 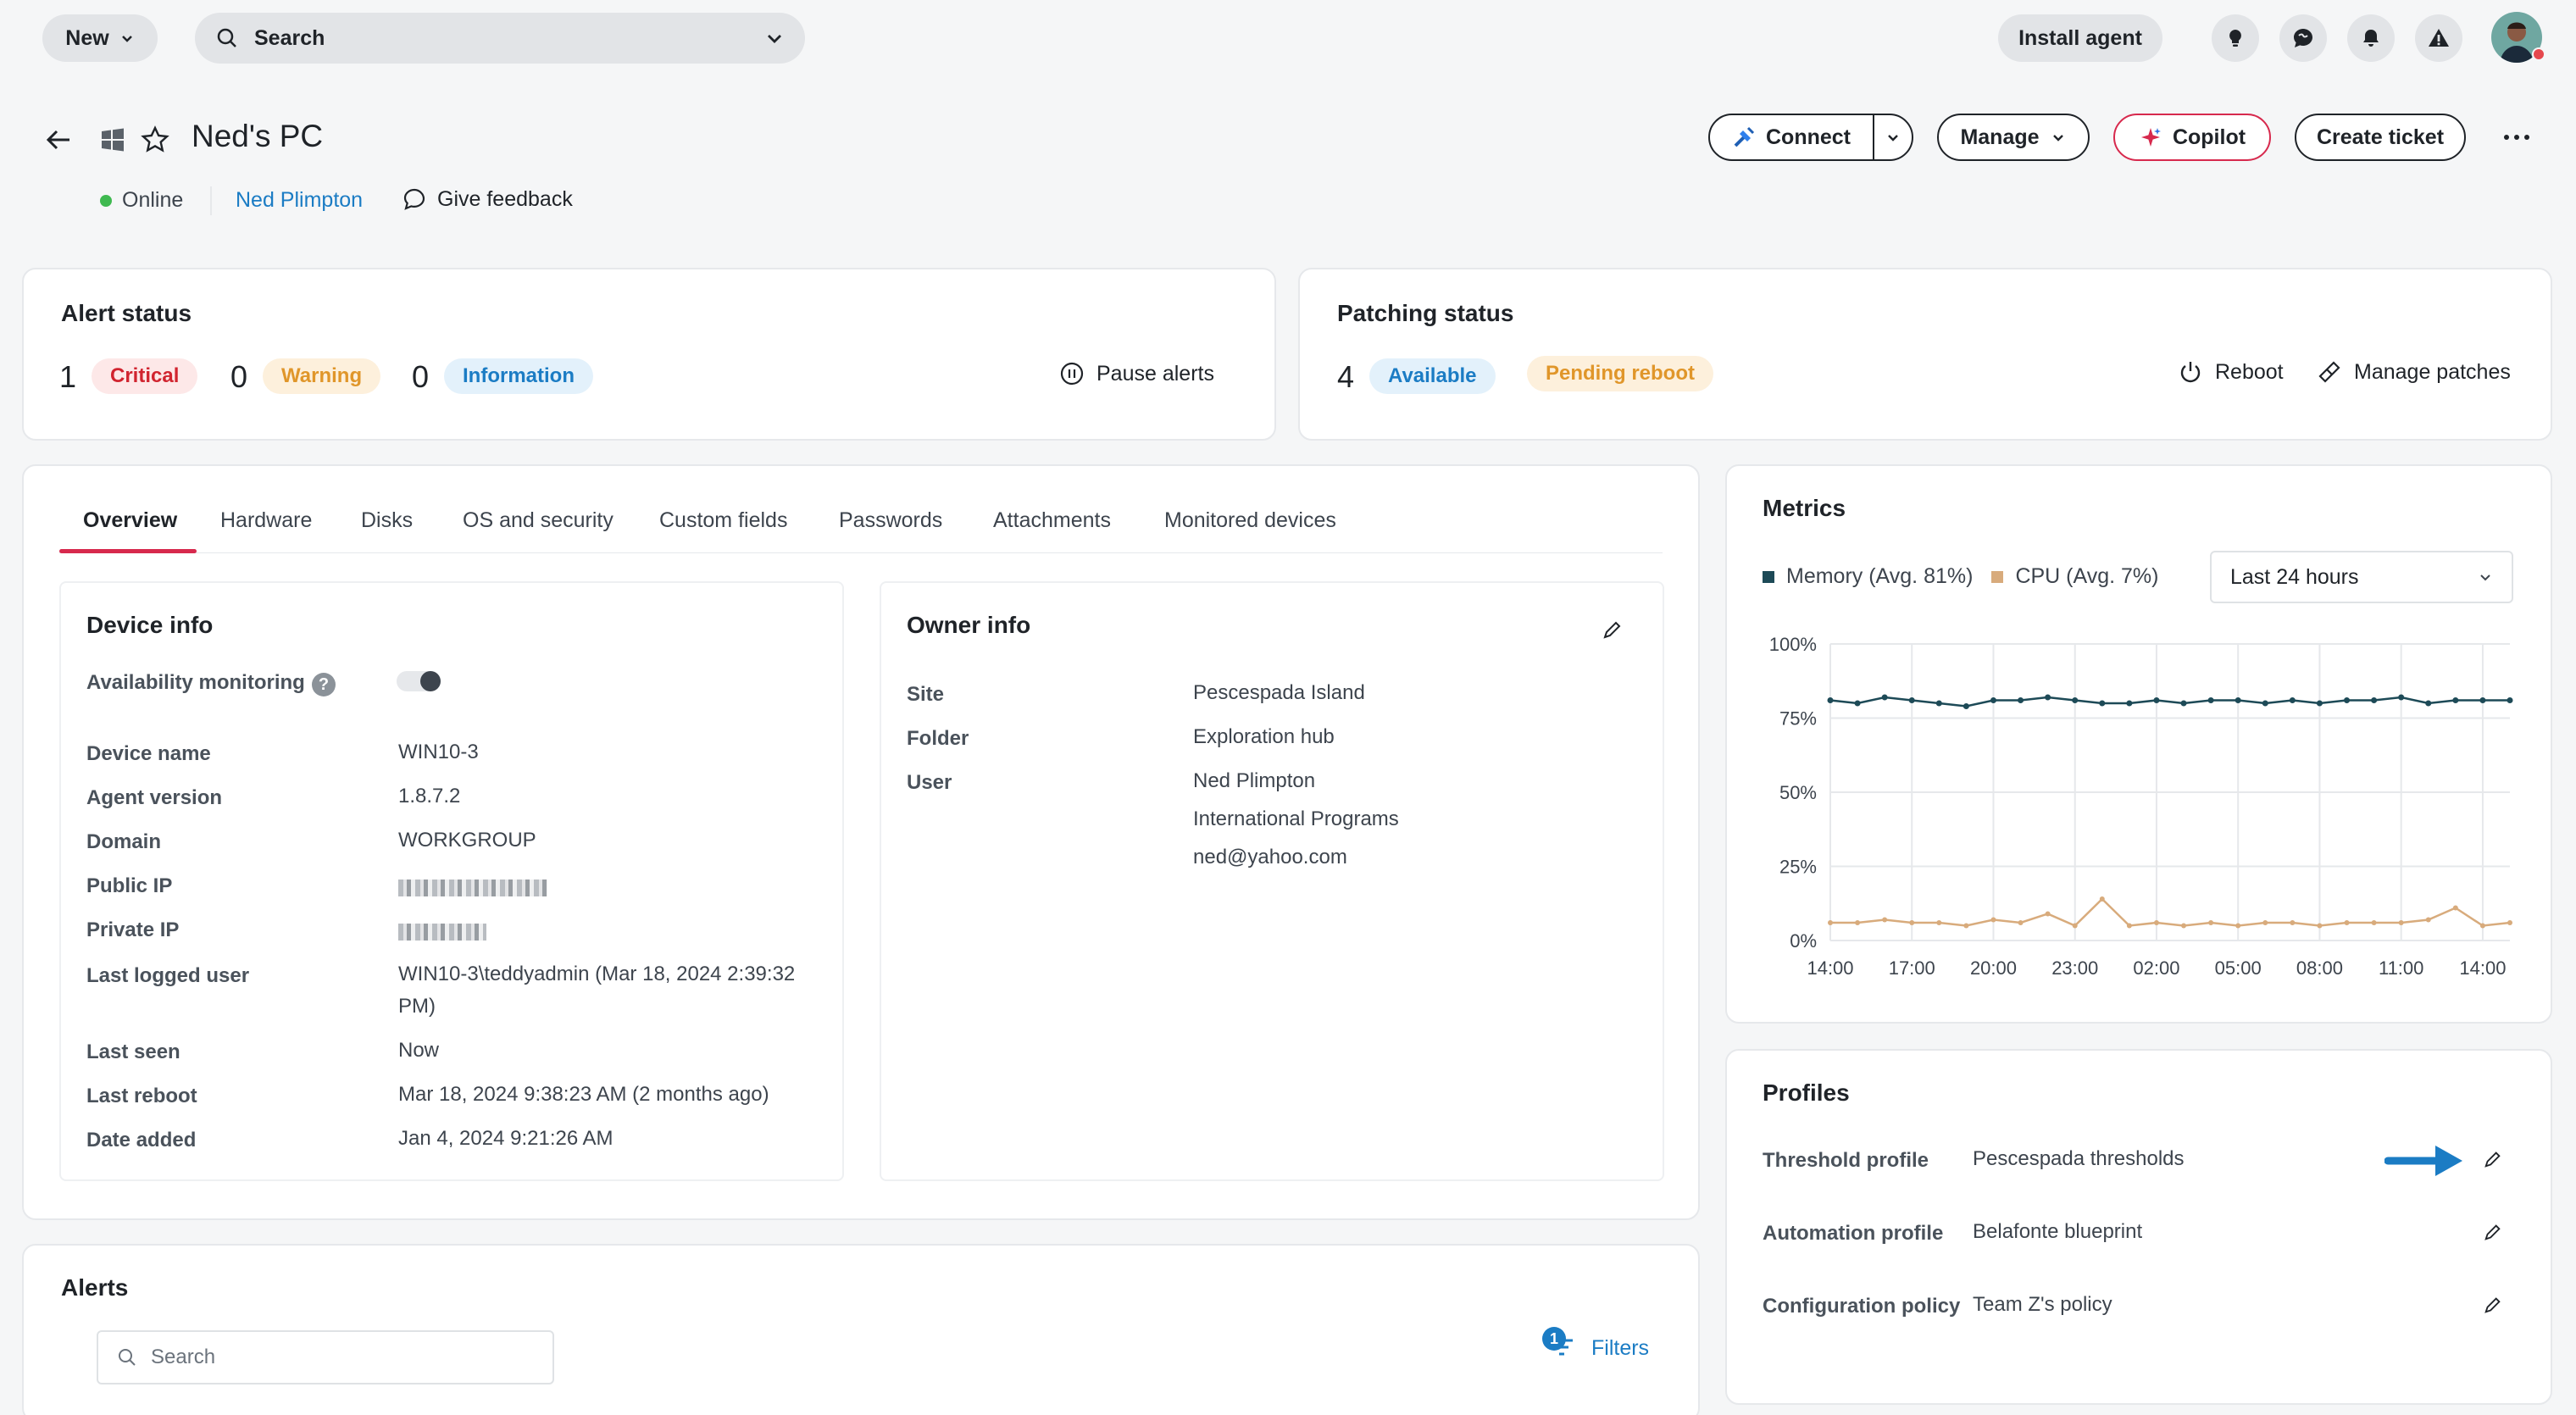 I want to click on filter-count-badge: 1, so click(x=1554, y=1339).